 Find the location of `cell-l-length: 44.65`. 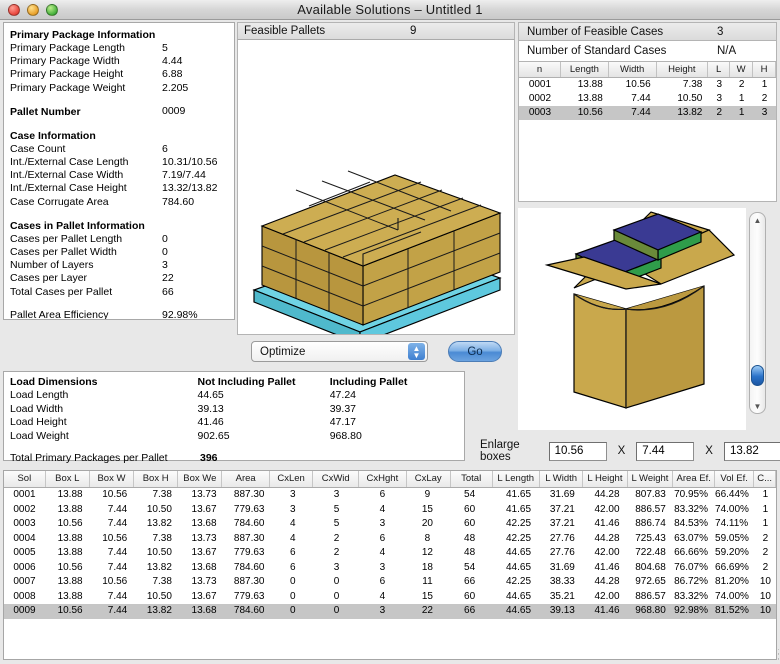

cell-l-length: 44.65 is located at coordinates (518, 596).